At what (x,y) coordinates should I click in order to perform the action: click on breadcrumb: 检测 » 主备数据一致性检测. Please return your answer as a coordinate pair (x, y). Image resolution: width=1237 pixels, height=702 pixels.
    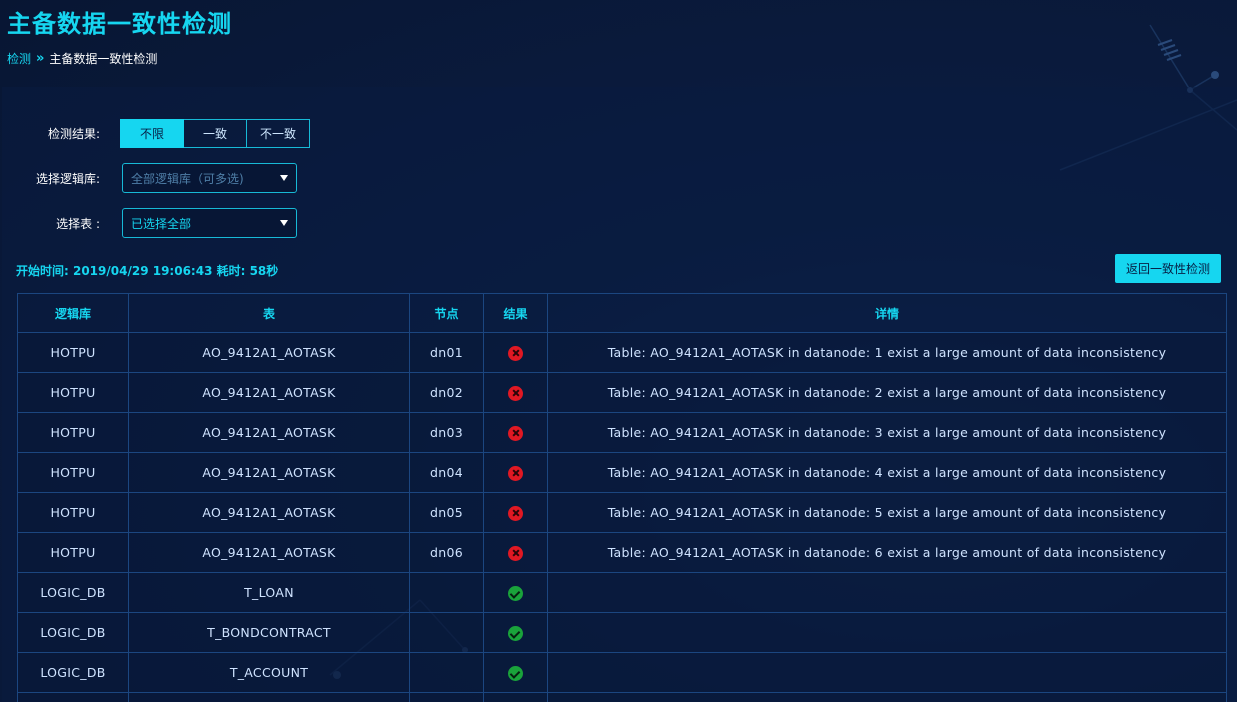
    Looking at the image, I should click on (82, 58).